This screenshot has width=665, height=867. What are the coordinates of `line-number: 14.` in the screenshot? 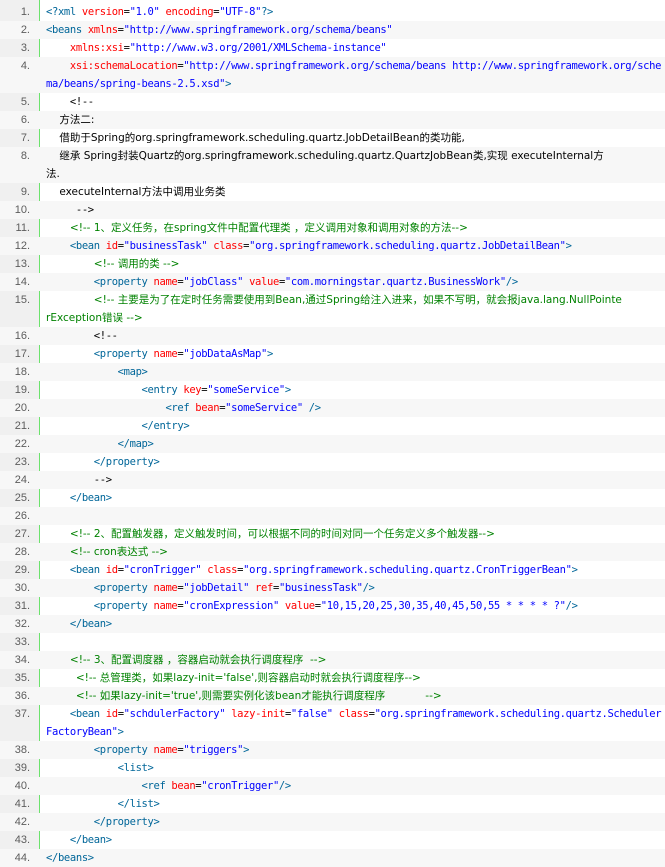 It's located at (22, 282).